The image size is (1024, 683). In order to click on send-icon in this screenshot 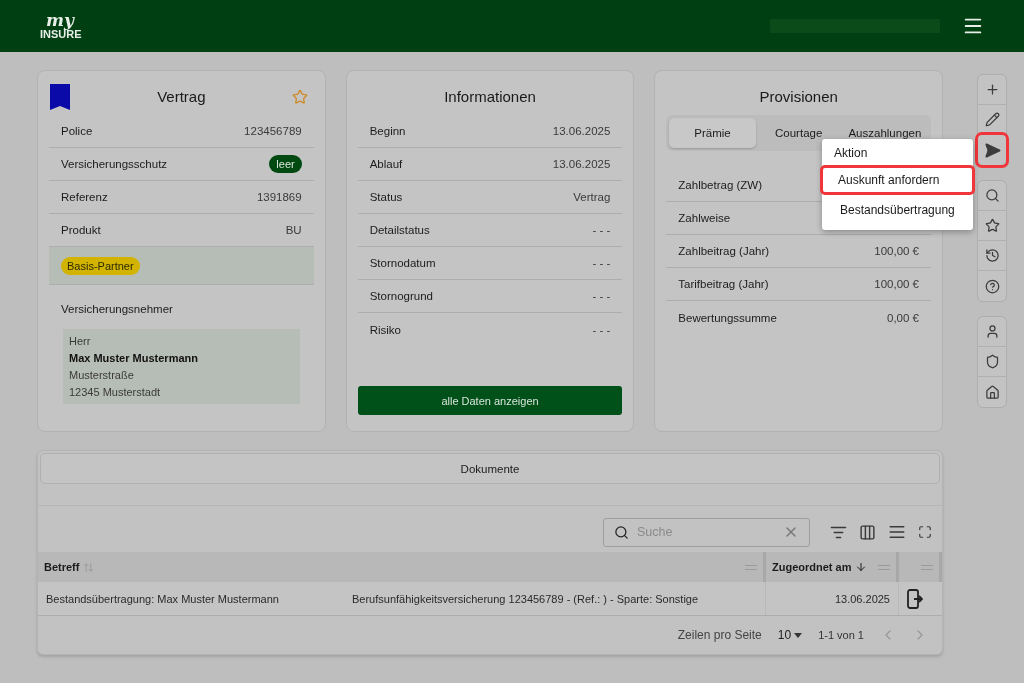, I will do `click(992, 150)`.